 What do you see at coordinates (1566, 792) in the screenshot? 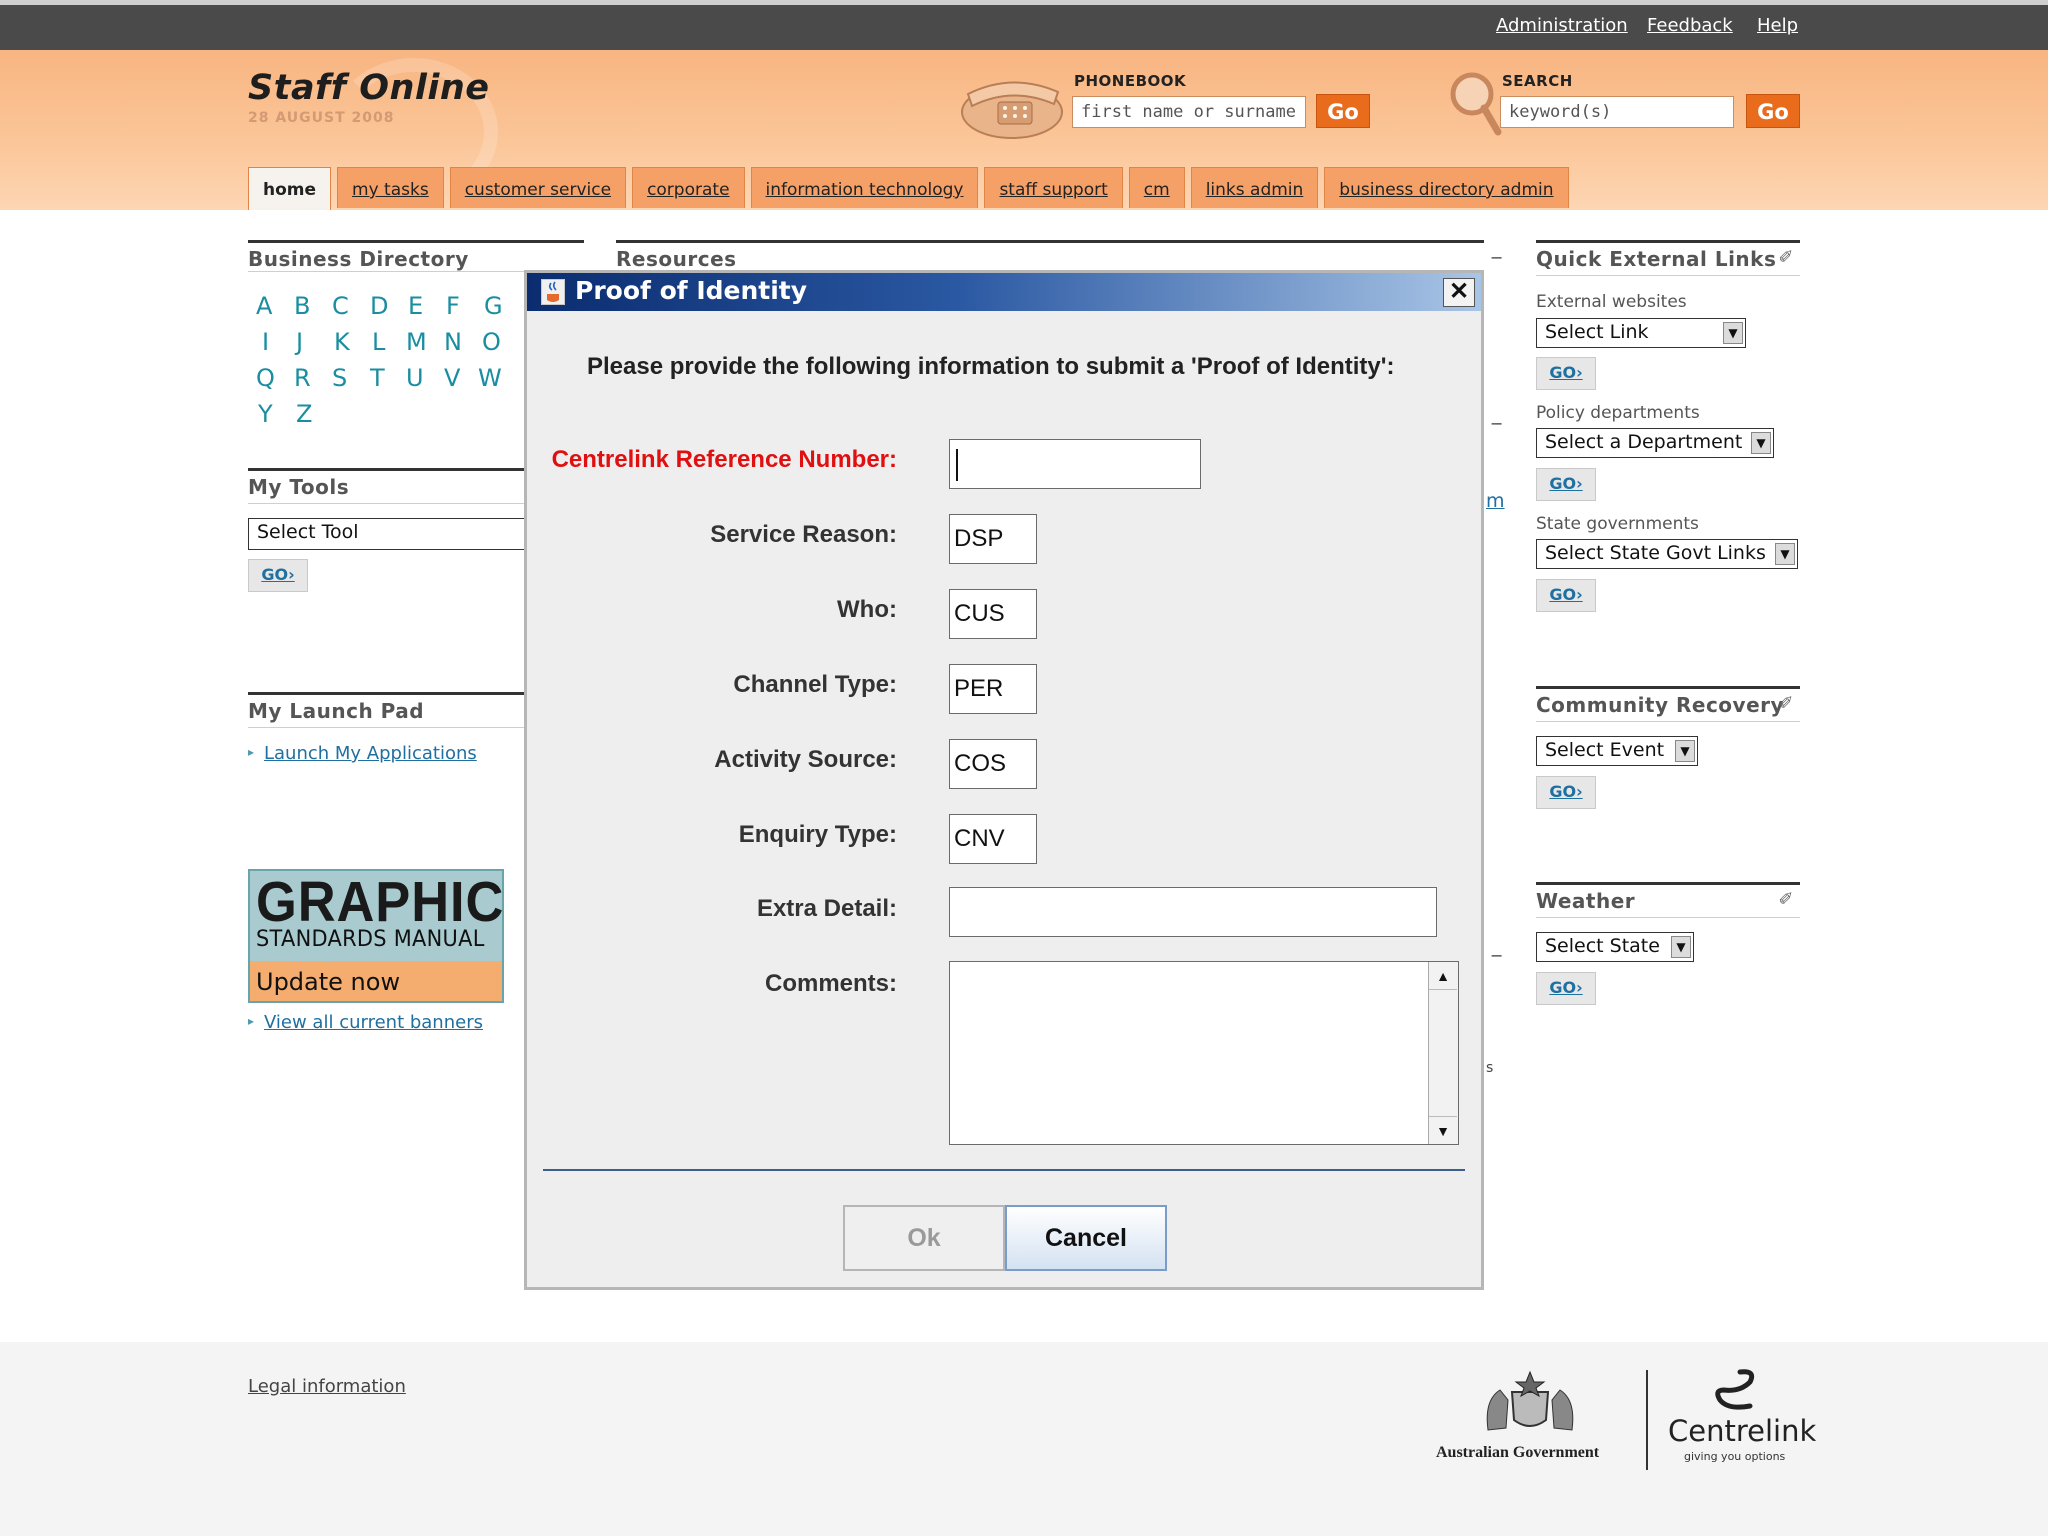
I see `community-go-button: GO›` at bounding box center [1566, 792].